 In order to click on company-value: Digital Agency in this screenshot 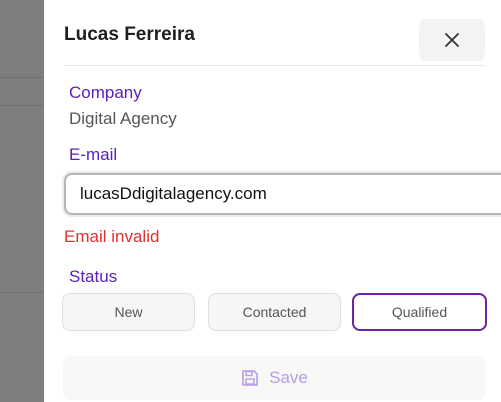, I will do `click(123, 118)`.